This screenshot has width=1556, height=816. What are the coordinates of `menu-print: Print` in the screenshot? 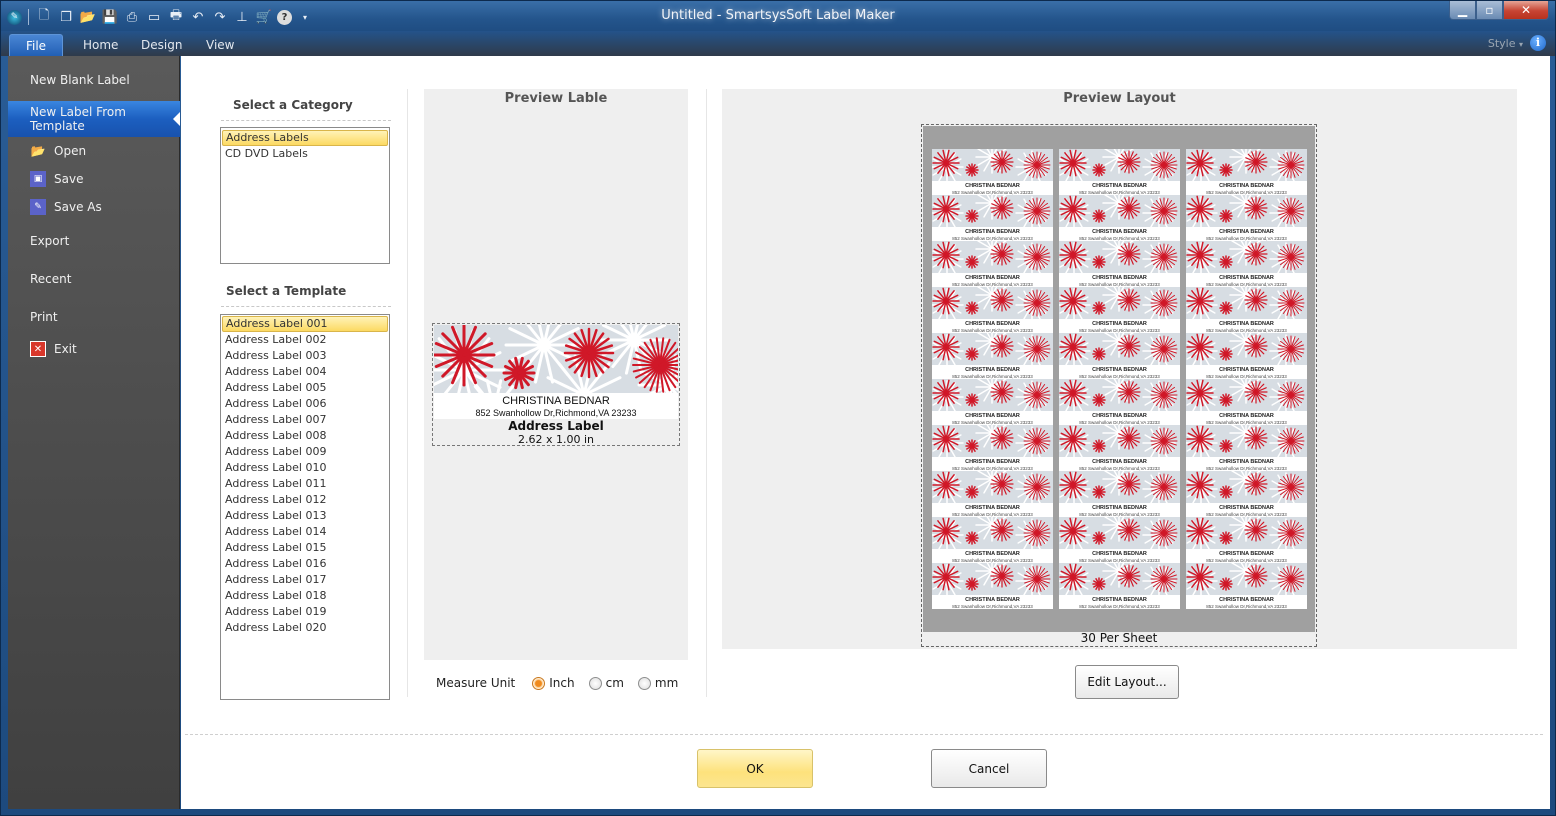 It's located at (94, 317).